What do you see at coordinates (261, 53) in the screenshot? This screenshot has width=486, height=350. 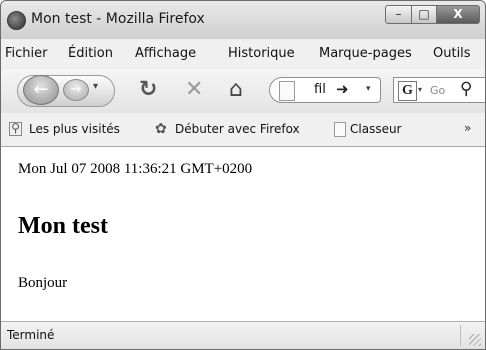 I see `menu-historique: Historique` at bounding box center [261, 53].